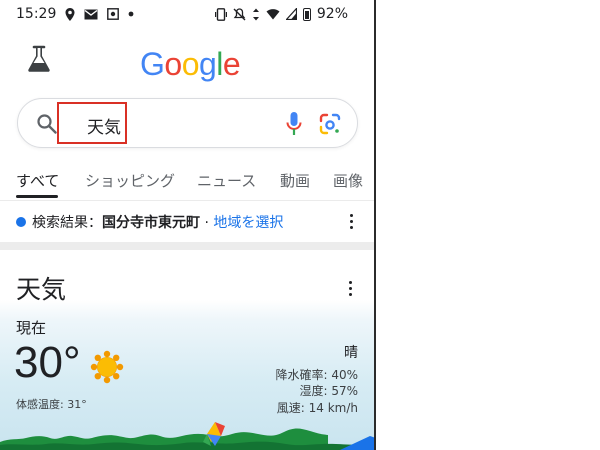 This screenshot has height=450, width=600. I want to click on location-place: 国分寺市東元町, so click(151, 223).